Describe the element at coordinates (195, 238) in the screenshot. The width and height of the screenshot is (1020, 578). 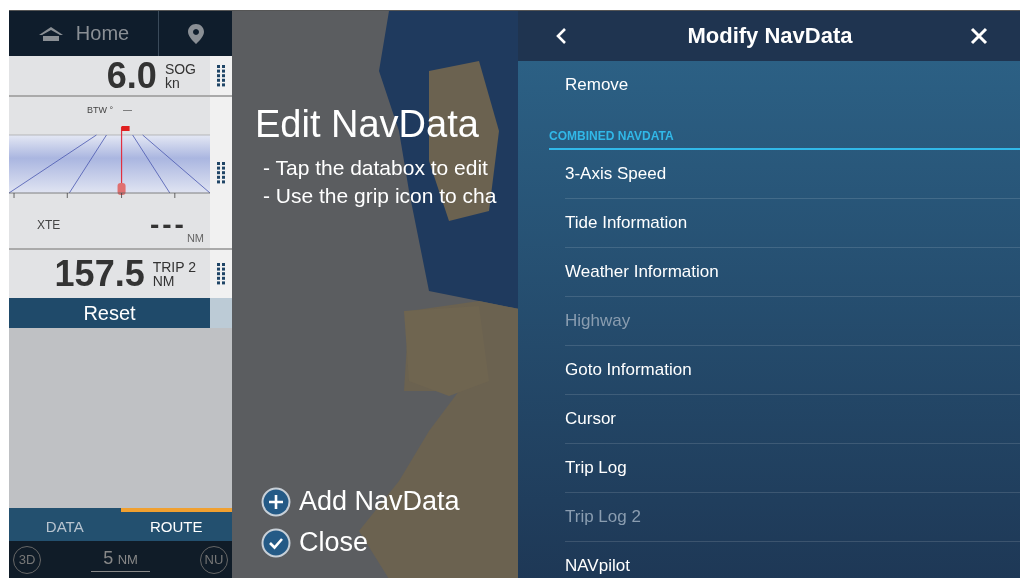
I see `xte-unit: NM` at that location.